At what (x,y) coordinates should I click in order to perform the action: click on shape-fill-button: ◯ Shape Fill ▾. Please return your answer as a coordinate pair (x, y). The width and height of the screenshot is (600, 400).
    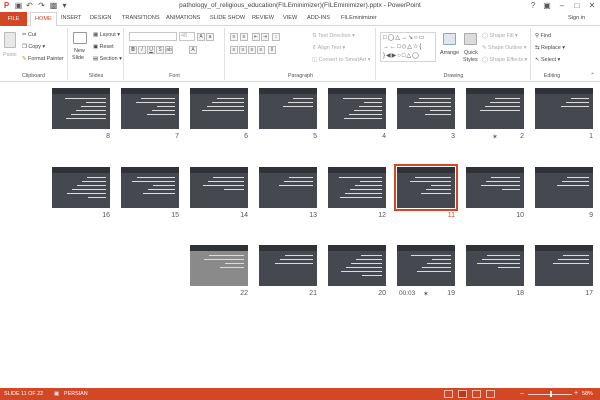
    Looking at the image, I should click on (500, 36).